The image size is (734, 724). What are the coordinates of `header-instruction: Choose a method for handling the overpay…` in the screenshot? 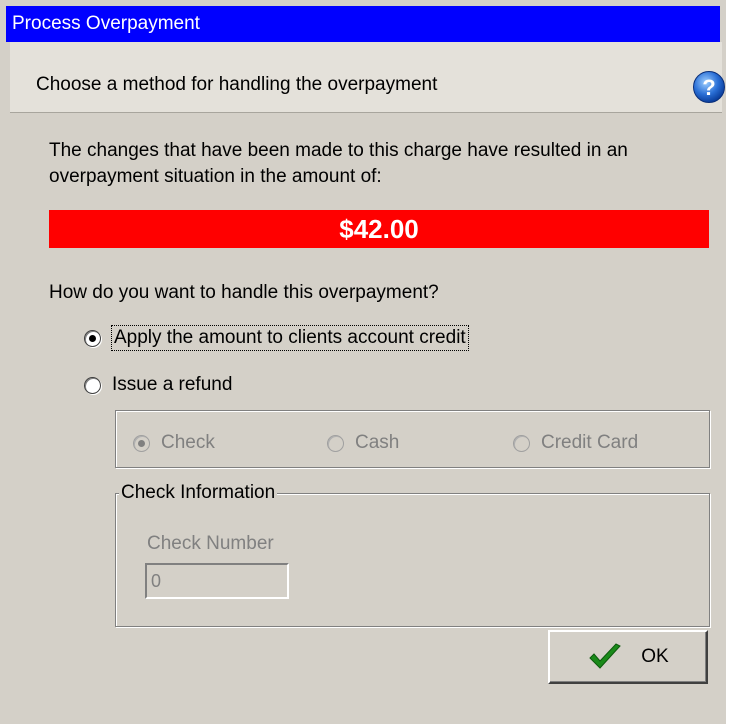 It's located at (237, 84).